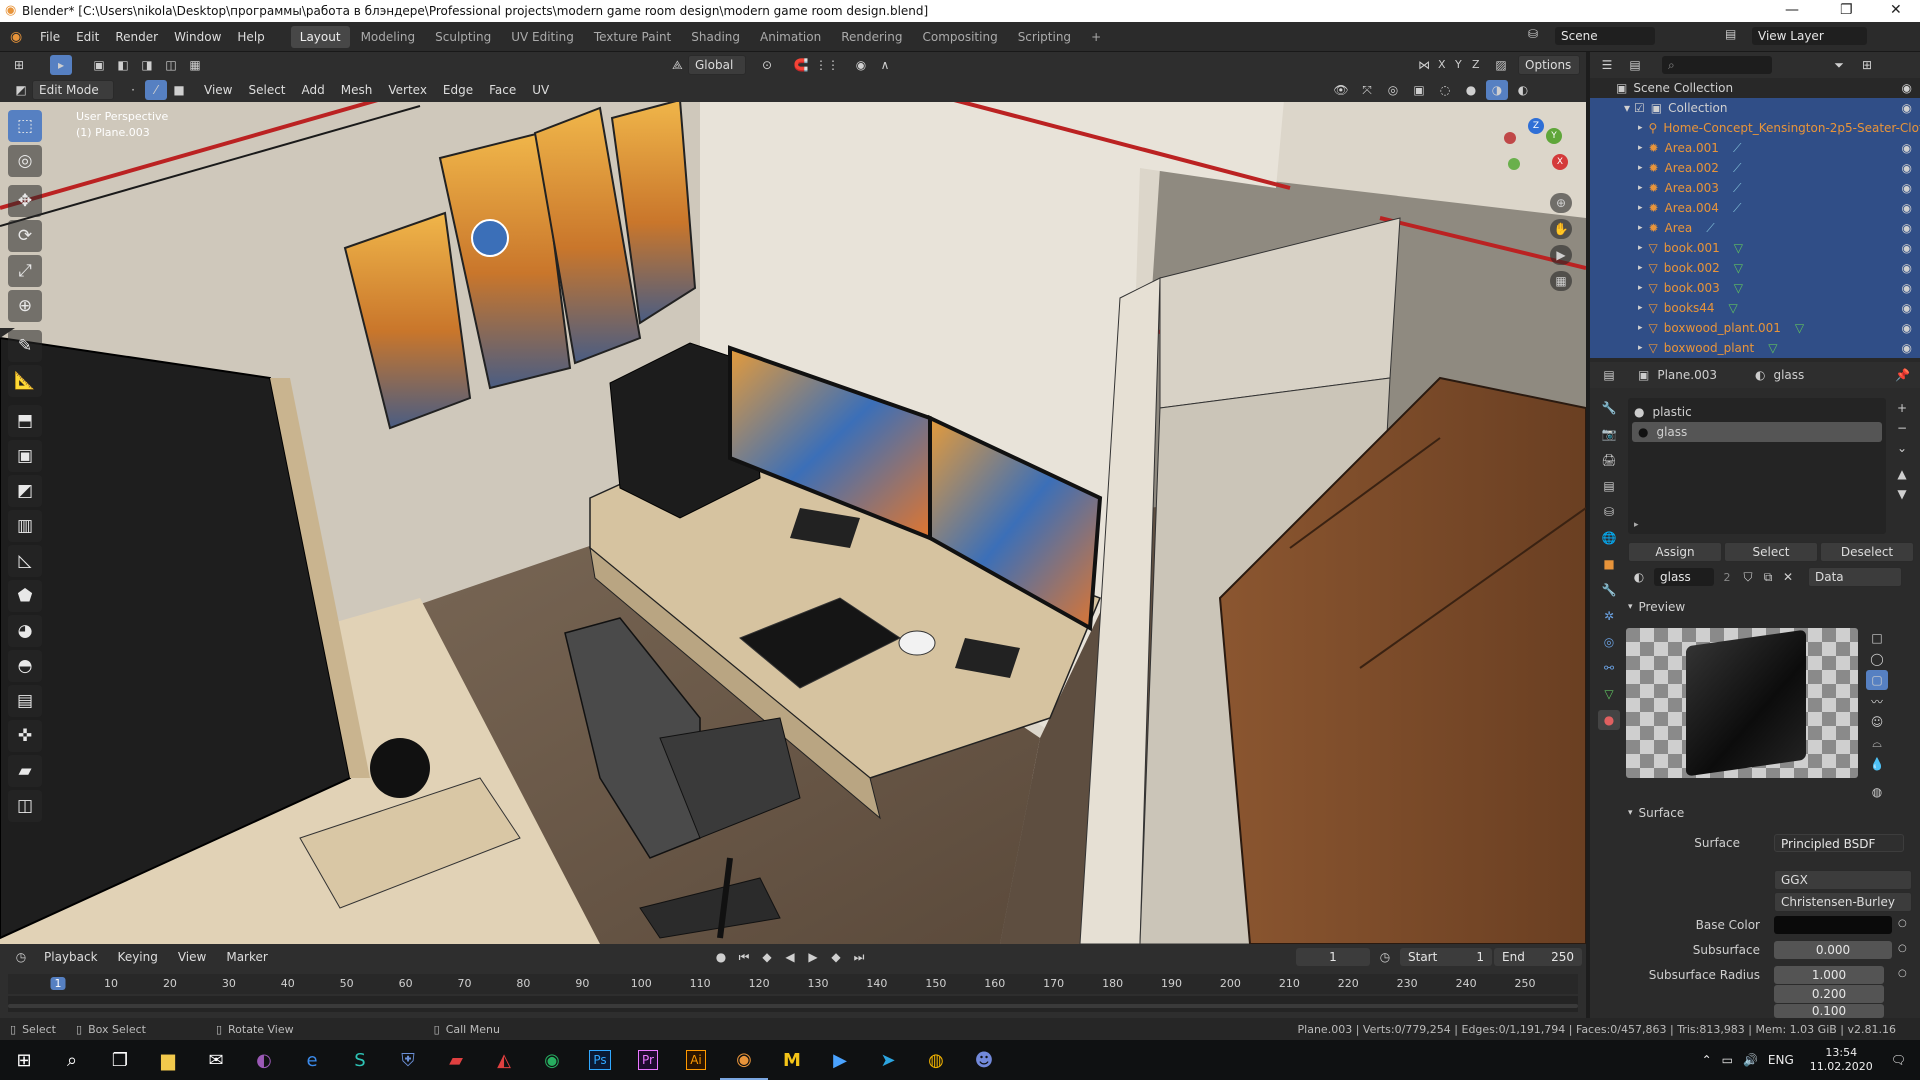 This screenshot has width=1920, height=1080. What do you see at coordinates (840, 1060) in the screenshot?
I see `app-play-icon: ▶` at bounding box center [840, 1060].